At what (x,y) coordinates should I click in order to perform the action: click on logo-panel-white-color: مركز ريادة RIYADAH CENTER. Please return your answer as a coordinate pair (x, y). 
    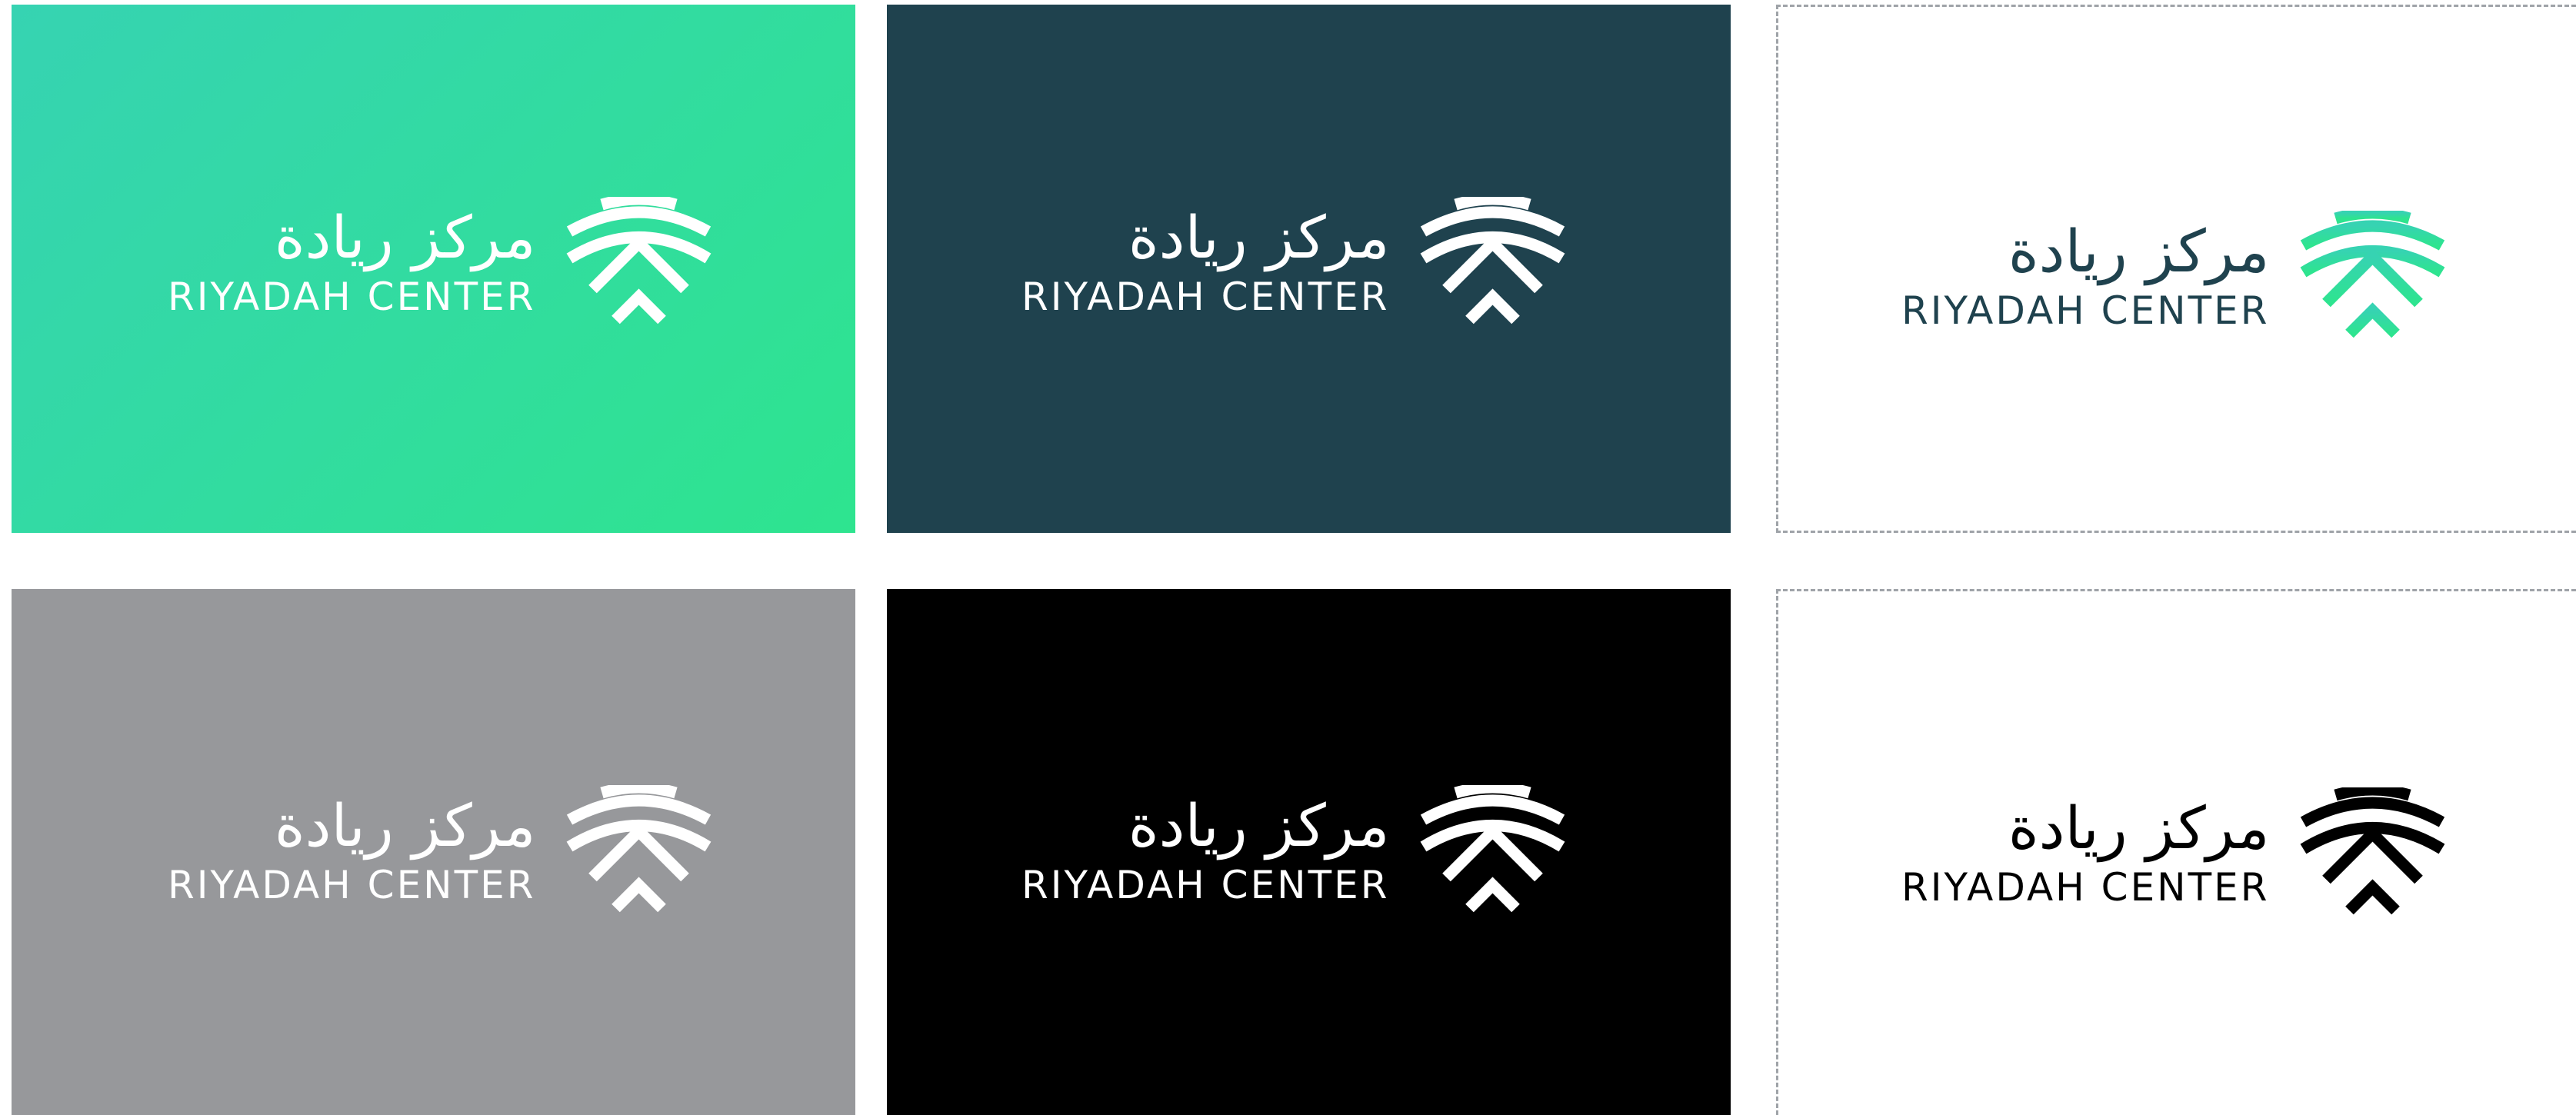
    Looking at the image, I should click on (2176, 269).